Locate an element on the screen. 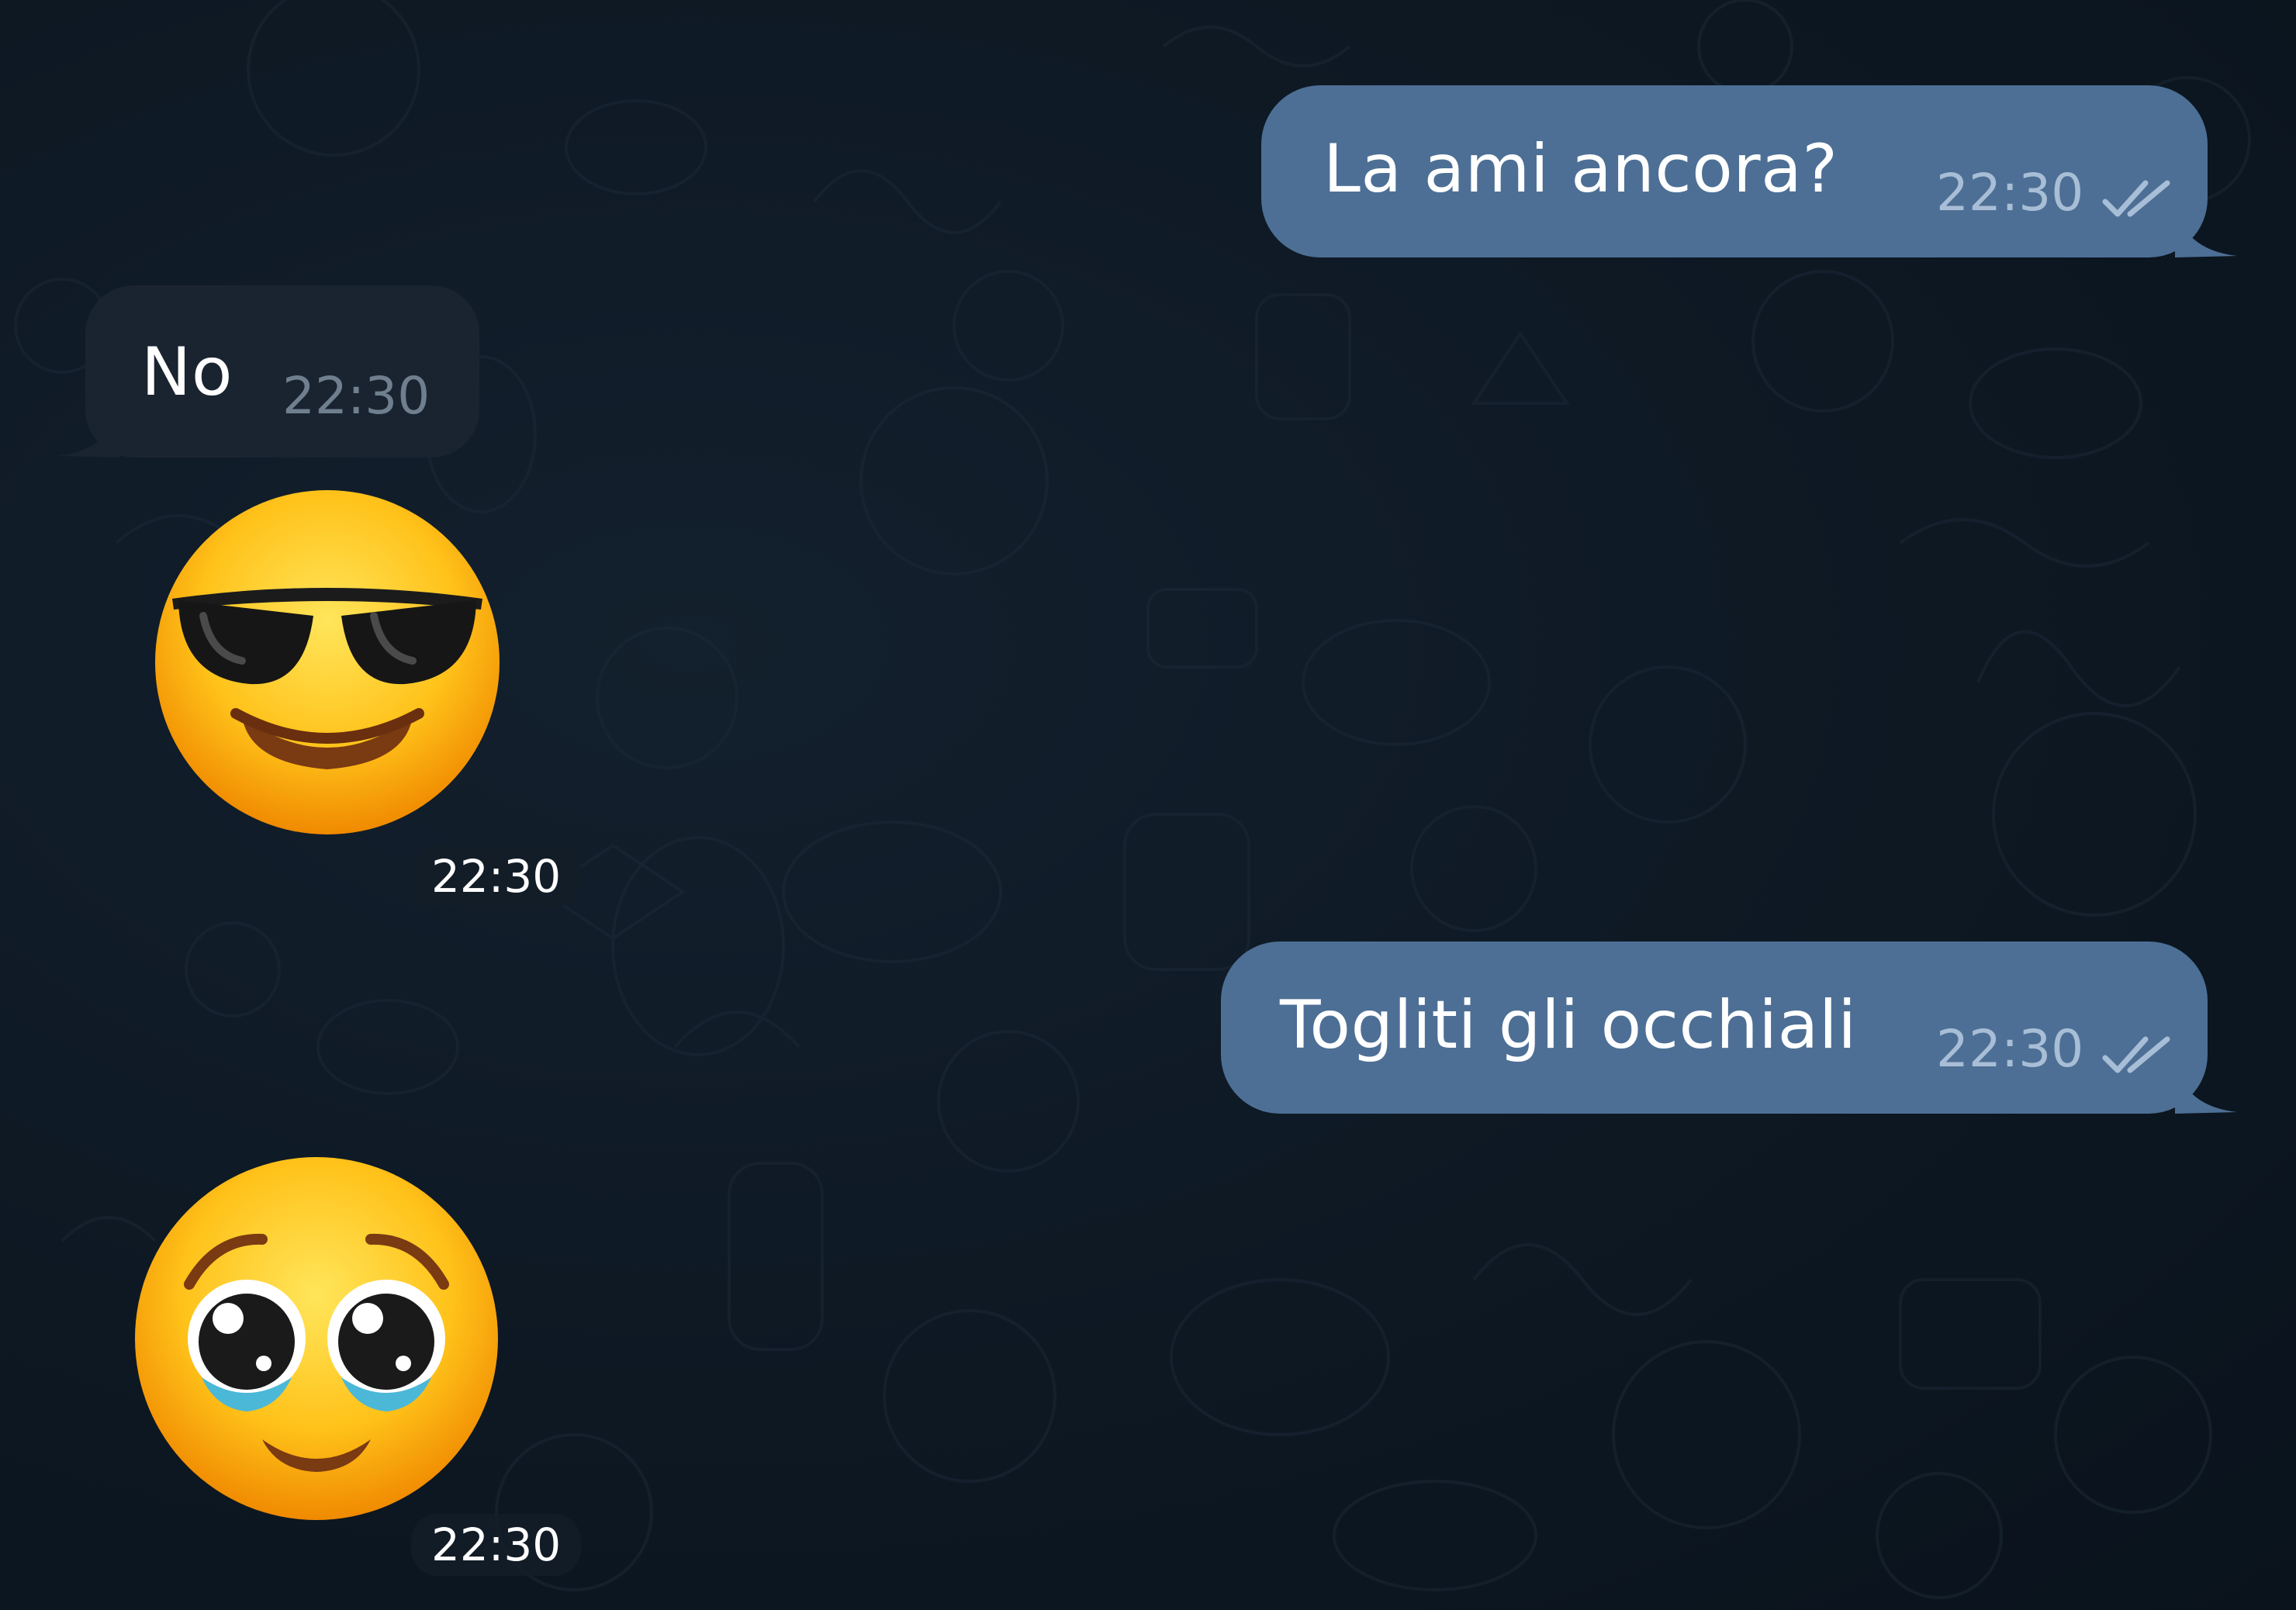 Image resolution: width=2296 pixels, height=1610 pixels. pleading-face-icon is located at coordinates (316, 1338).